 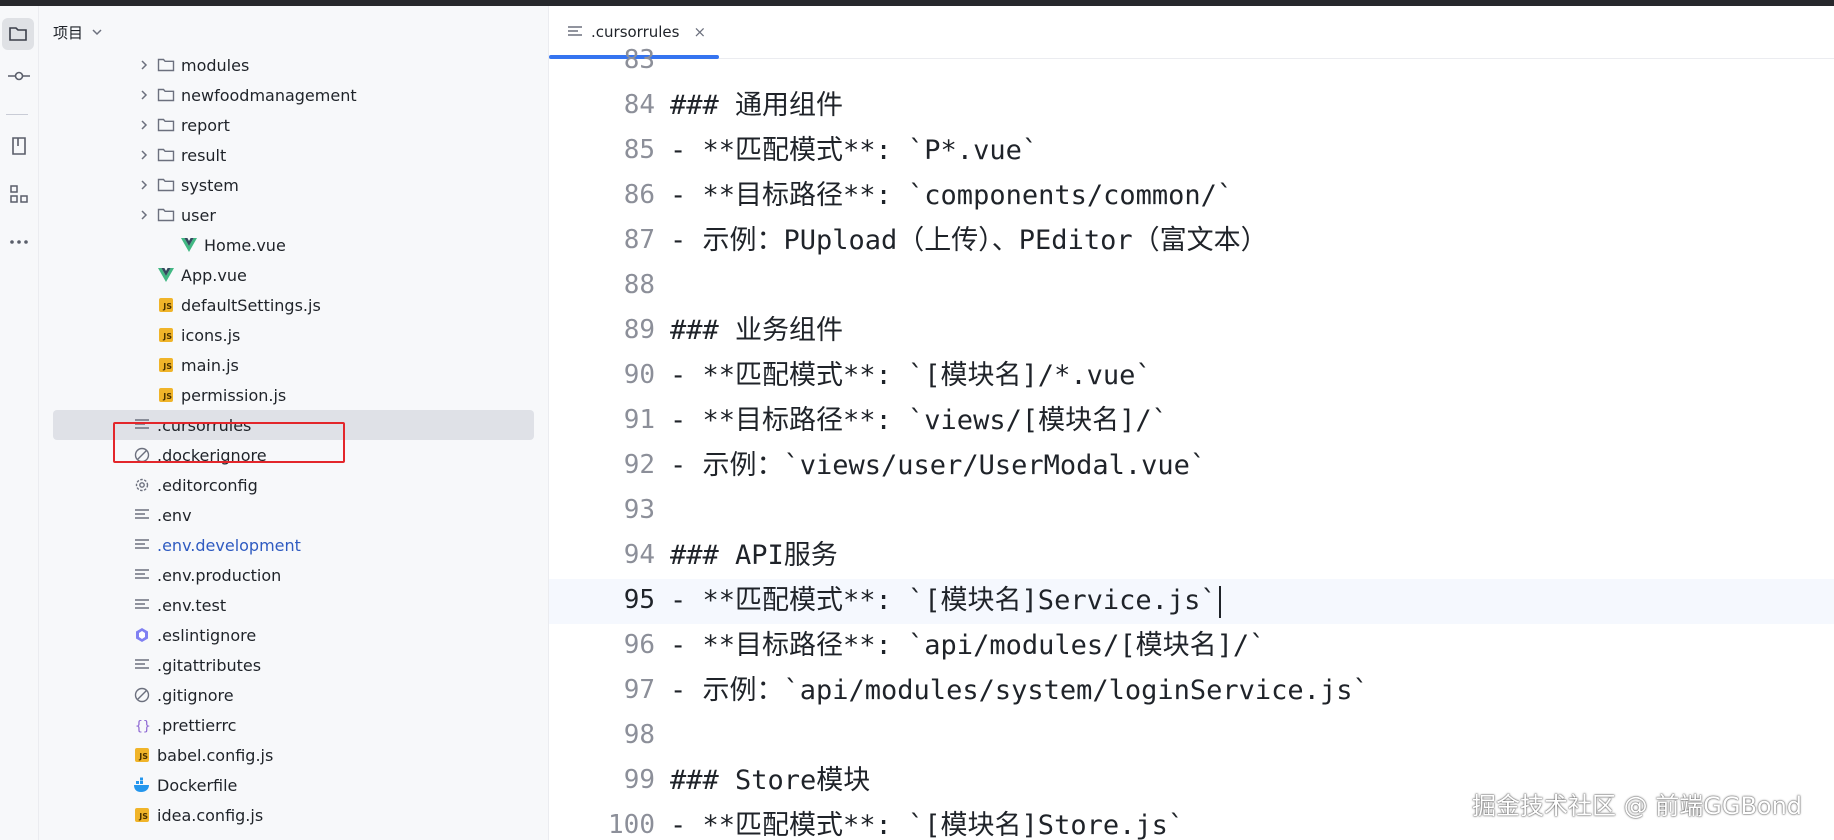 I want to click on tree-item: .gitignore, so click(x=286, y=695).